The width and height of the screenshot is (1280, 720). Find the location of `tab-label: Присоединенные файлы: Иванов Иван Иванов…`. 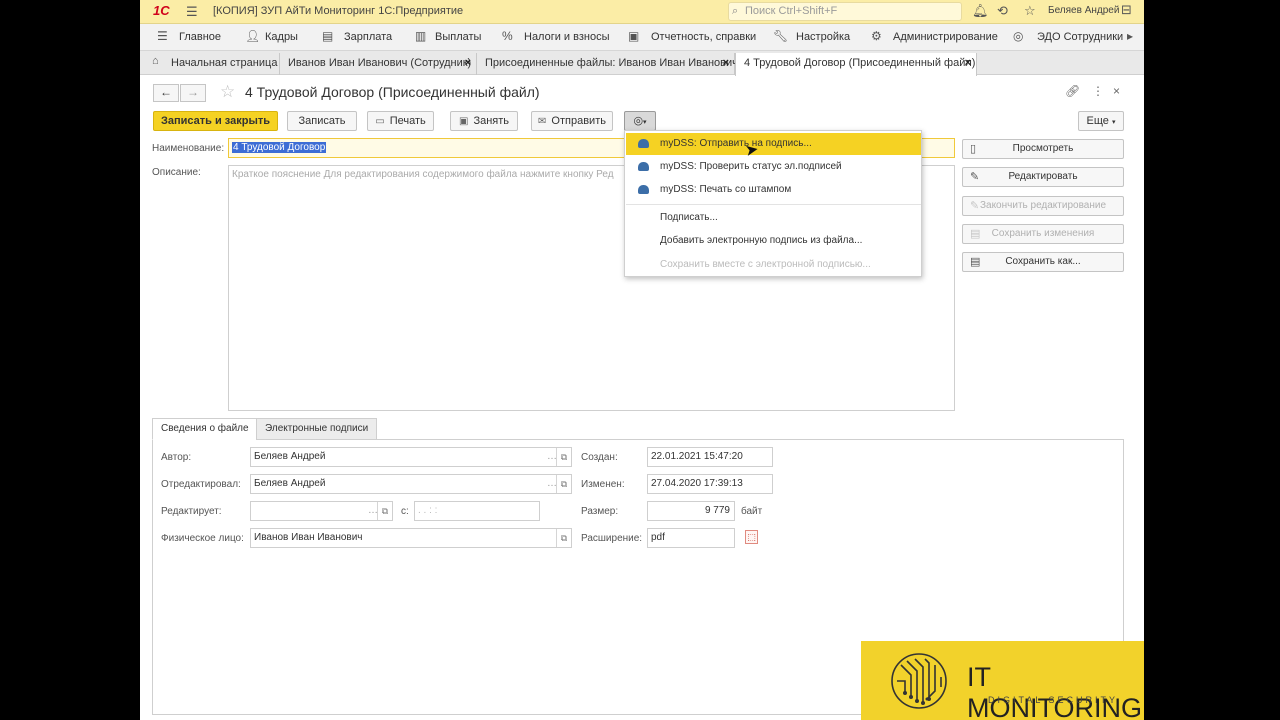

tab-label: Присоединенные файлы: Иванов Иван Иванов… is located at coordinates (611, 63).